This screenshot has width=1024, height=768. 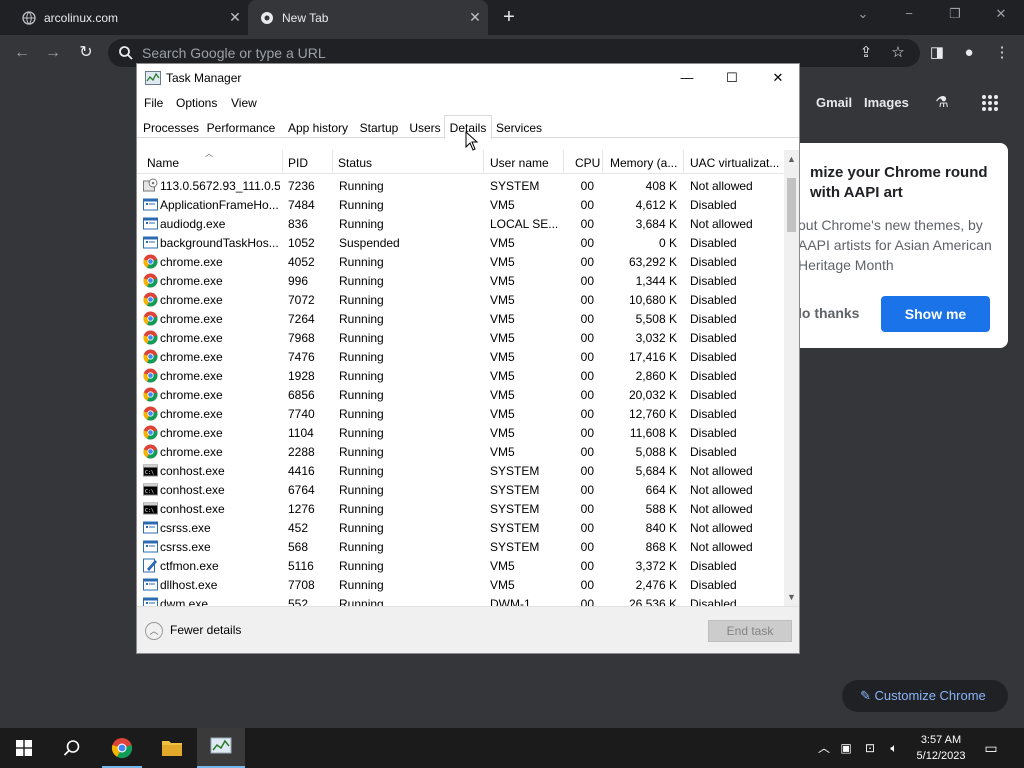 I want to click on column-header-cpu: CPU, so click(x=583, y=162).